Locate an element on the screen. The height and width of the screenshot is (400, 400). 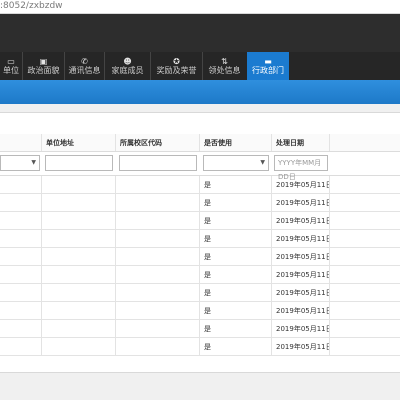
column-header-blank is located at coordinates (365, 142).